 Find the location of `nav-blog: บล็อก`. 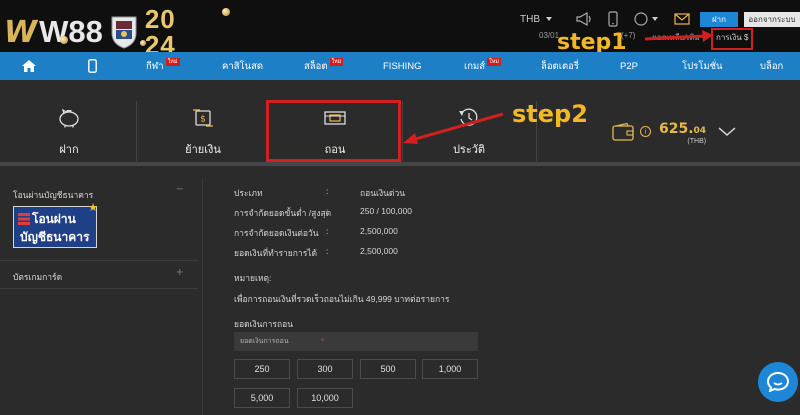

nav-blog: บล็อก is located at coordinates (771, 66).